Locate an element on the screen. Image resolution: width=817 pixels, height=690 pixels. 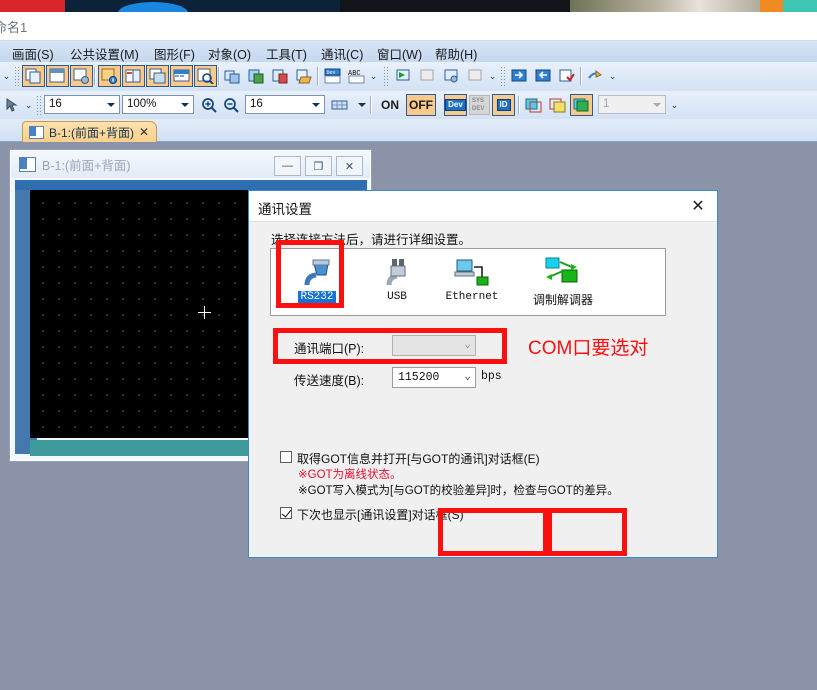
layer-both-button is located at coordinates (581, 105).